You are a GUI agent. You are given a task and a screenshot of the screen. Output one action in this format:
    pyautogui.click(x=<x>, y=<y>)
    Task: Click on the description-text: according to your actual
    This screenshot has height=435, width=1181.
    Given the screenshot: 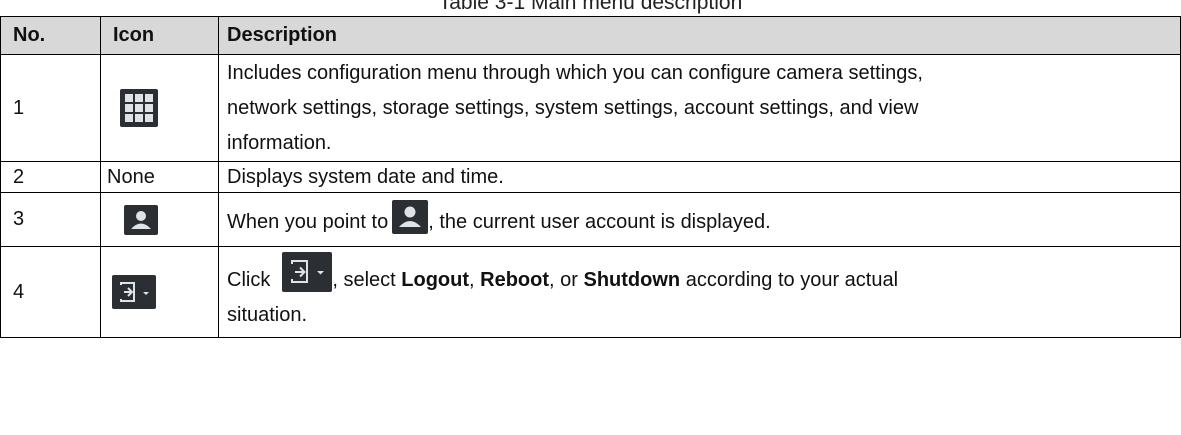 What is the action you would take?
    pyautogui.click(x=792, y=279)
    